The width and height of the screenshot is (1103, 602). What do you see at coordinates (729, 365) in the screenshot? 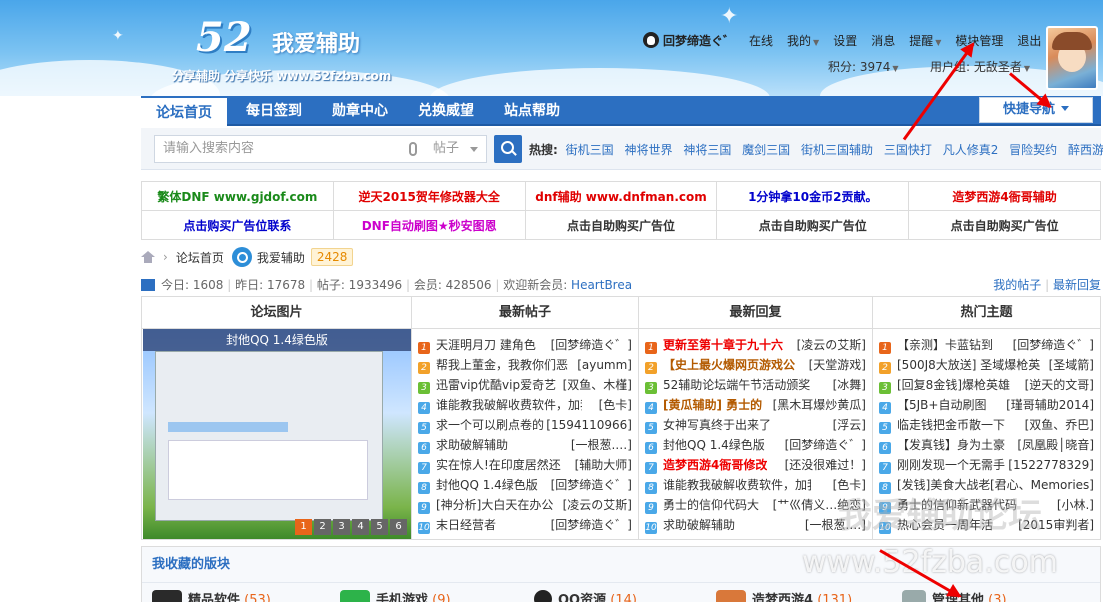
I see `thread-title: 【史上最火爆网页游戏公` at bounding box center [729, 365].